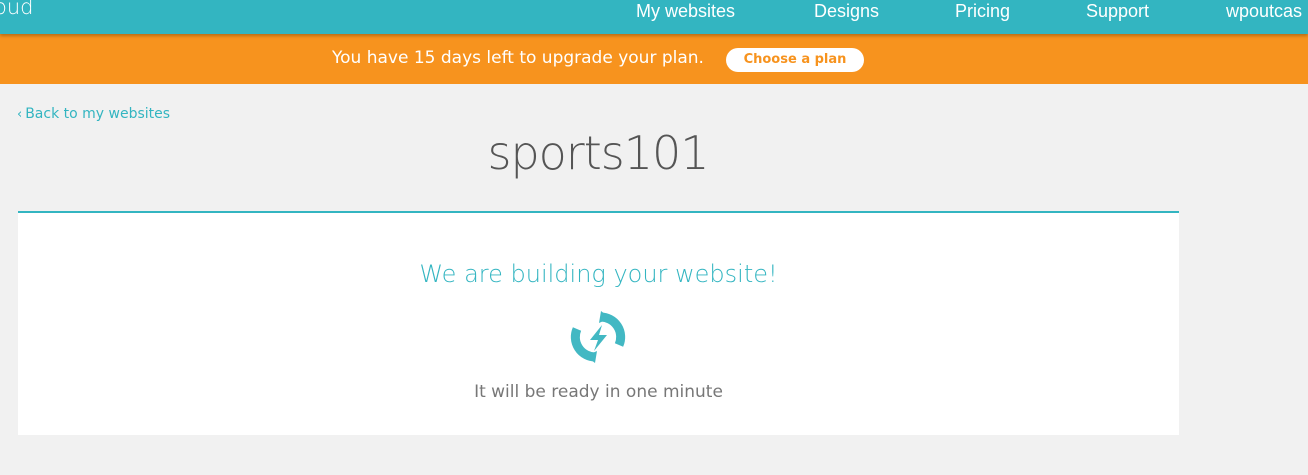 This screenshot has height=475, width=1308. Describe the element at coordinates (982, 11) in the screenshot. I see `nav-item-pricing: Pricing` at that location.